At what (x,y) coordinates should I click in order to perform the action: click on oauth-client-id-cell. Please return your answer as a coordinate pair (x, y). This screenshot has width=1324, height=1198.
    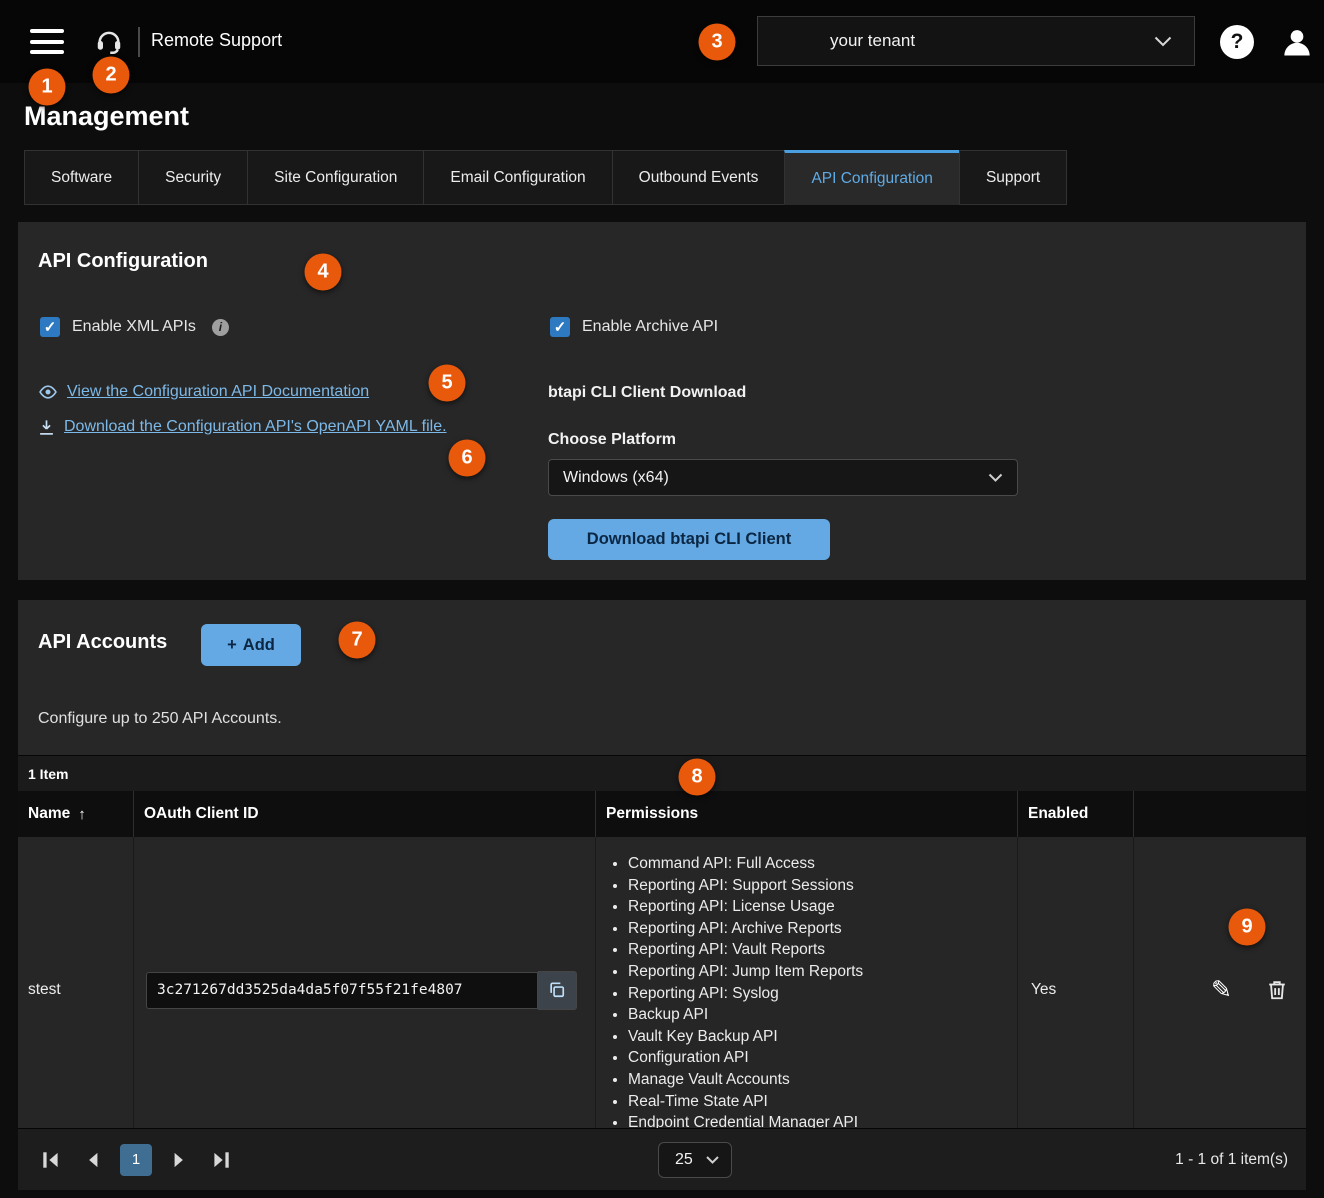
    Looking at the image, I should click on (364, 990).